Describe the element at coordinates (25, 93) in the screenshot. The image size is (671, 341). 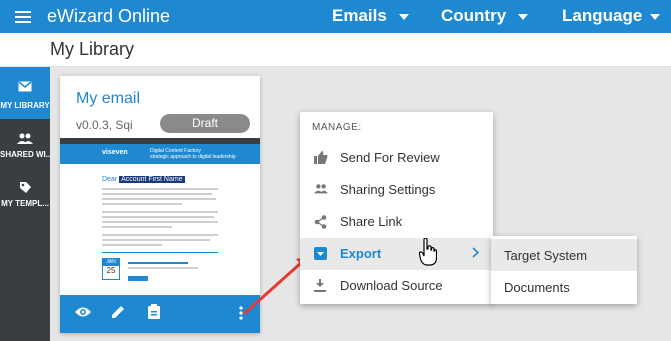
I see `sidebar-item-my-library: MY LIBRARY` at that location.